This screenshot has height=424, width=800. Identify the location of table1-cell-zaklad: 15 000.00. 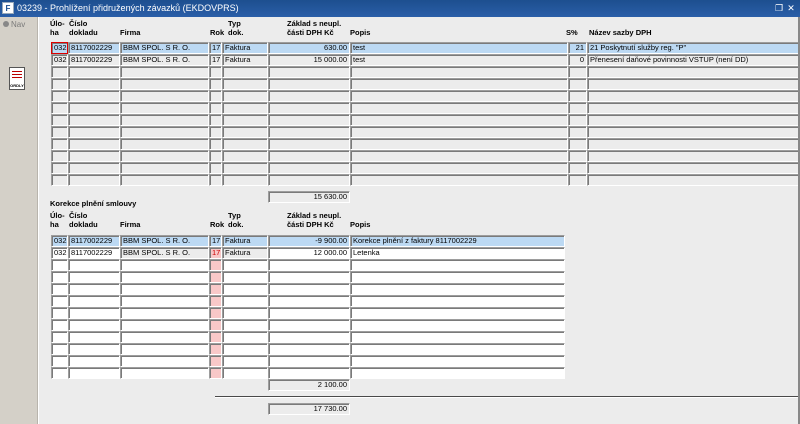
(309, 60).